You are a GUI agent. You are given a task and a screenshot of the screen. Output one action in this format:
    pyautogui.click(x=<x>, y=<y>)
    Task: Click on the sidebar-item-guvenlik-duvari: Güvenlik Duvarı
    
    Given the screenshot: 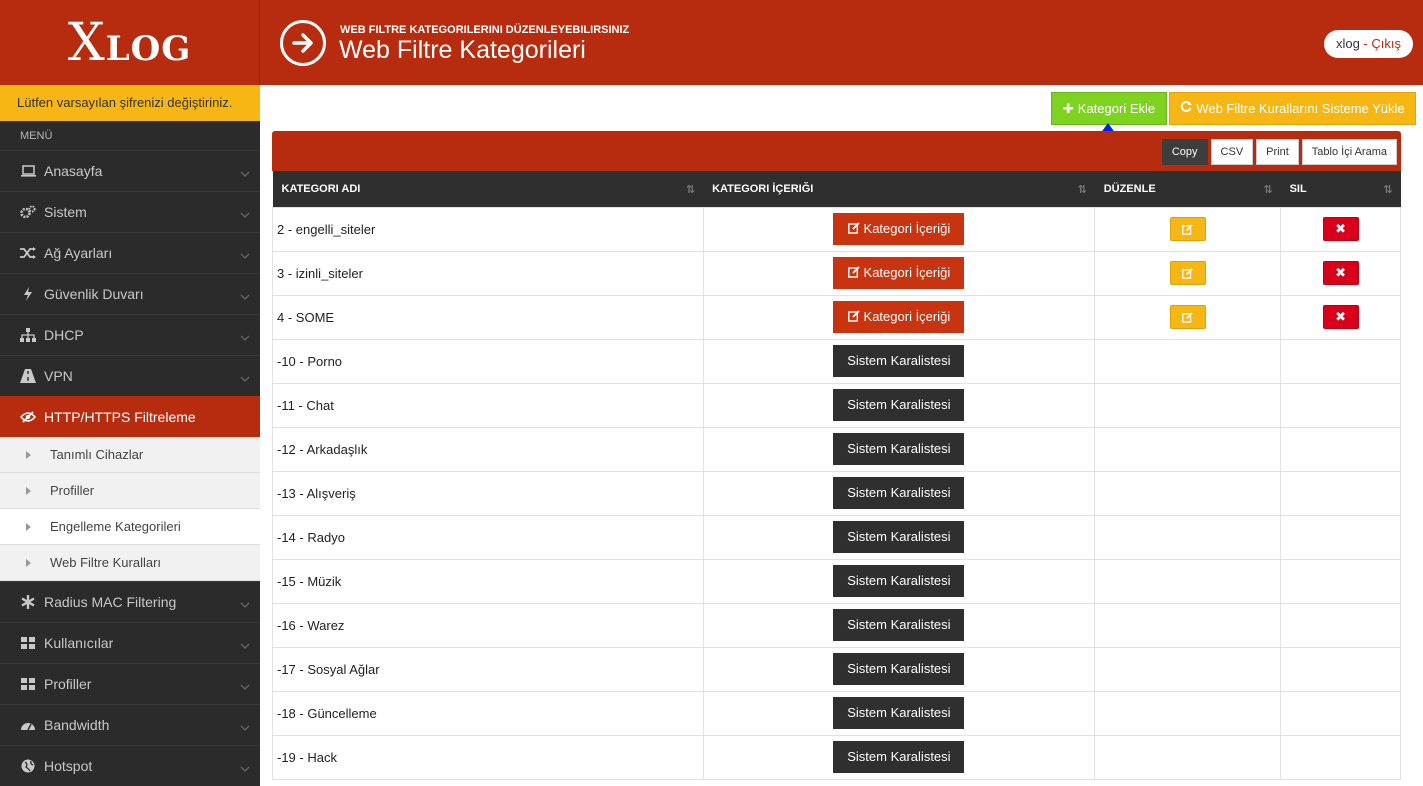 What is the action you would take?
    pyautogui.click(x=130, y=293)
    